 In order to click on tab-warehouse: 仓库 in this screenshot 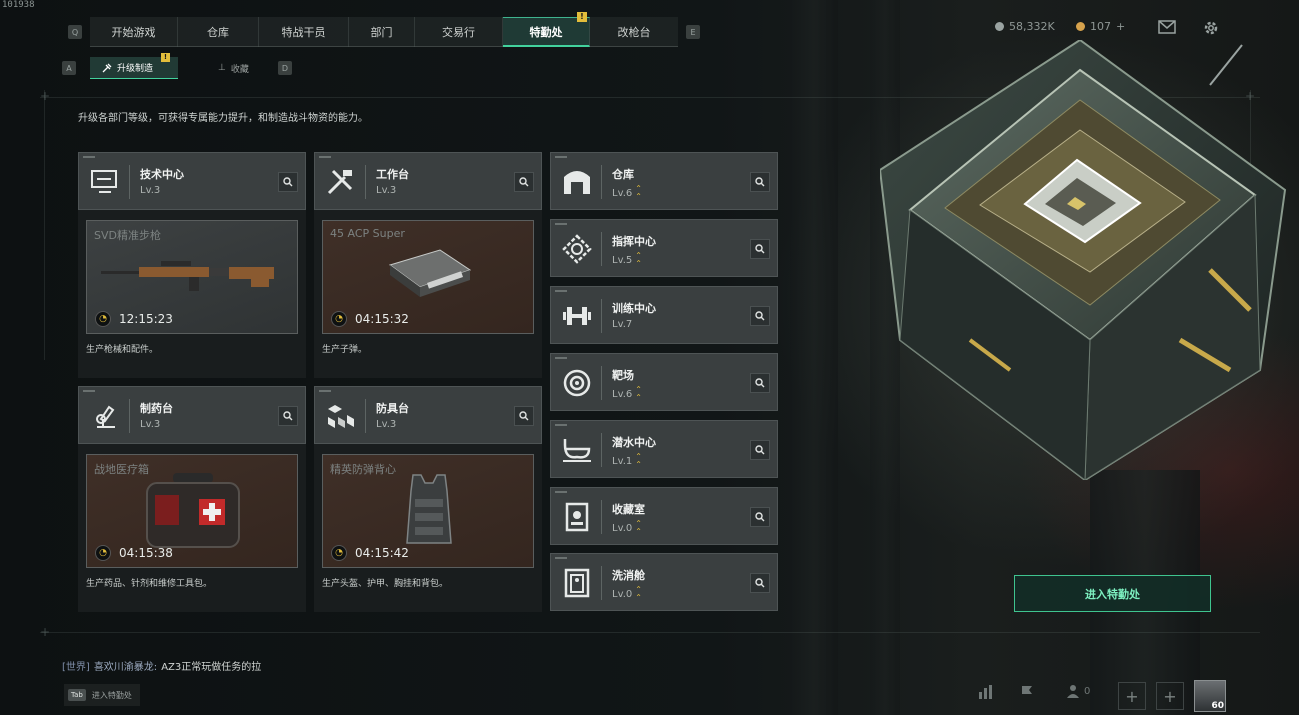, I will do `click(218, 32)`.